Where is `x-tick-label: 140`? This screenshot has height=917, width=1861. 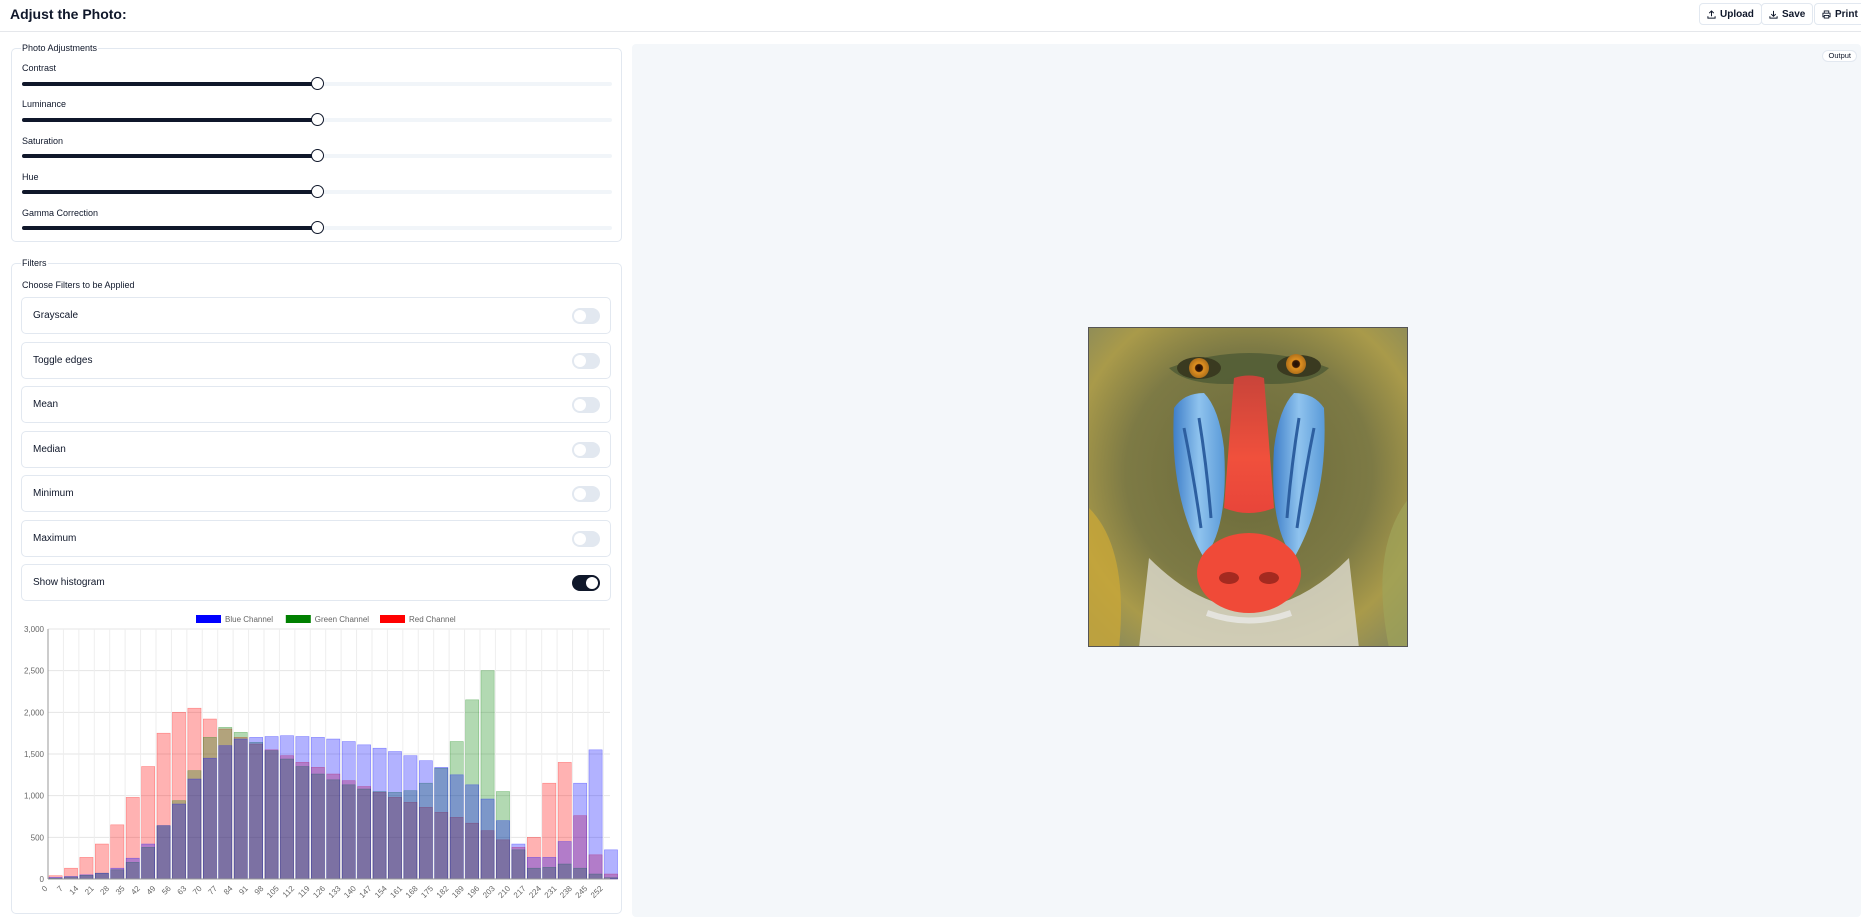 x-tick-label: 140 is located at coordinates (350, 892).